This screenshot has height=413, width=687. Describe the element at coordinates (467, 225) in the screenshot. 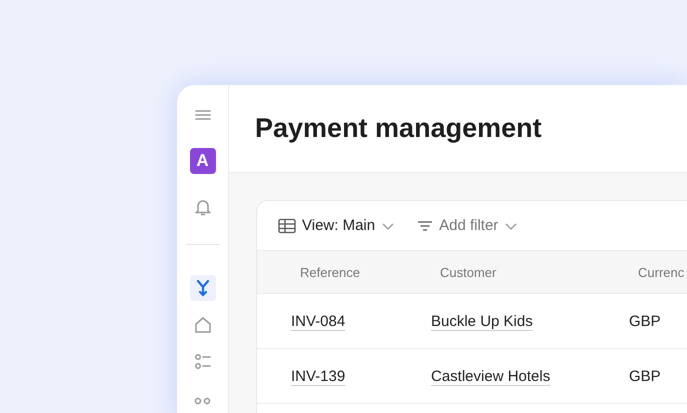

I see `add-filter-dropdown: Add filter` at that location.